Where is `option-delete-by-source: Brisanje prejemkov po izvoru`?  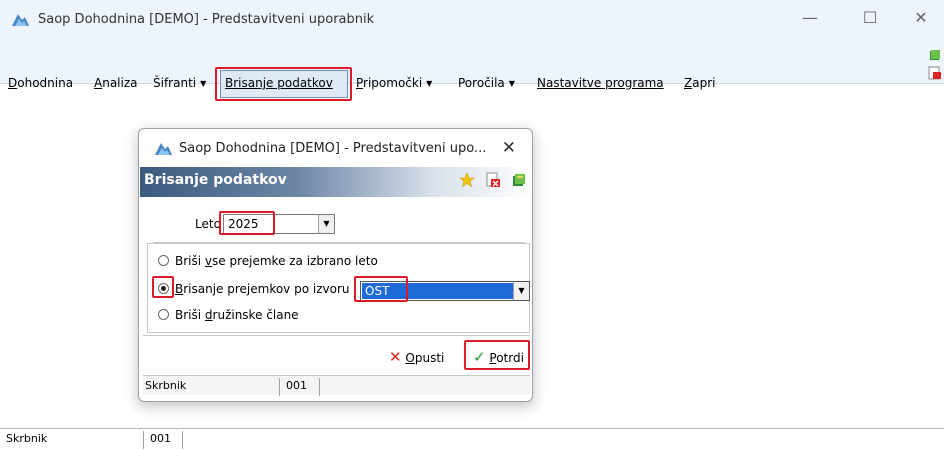
option-delete-by-source: Brisanje prejemkov po izvoru is located at coordinates (254, 289).